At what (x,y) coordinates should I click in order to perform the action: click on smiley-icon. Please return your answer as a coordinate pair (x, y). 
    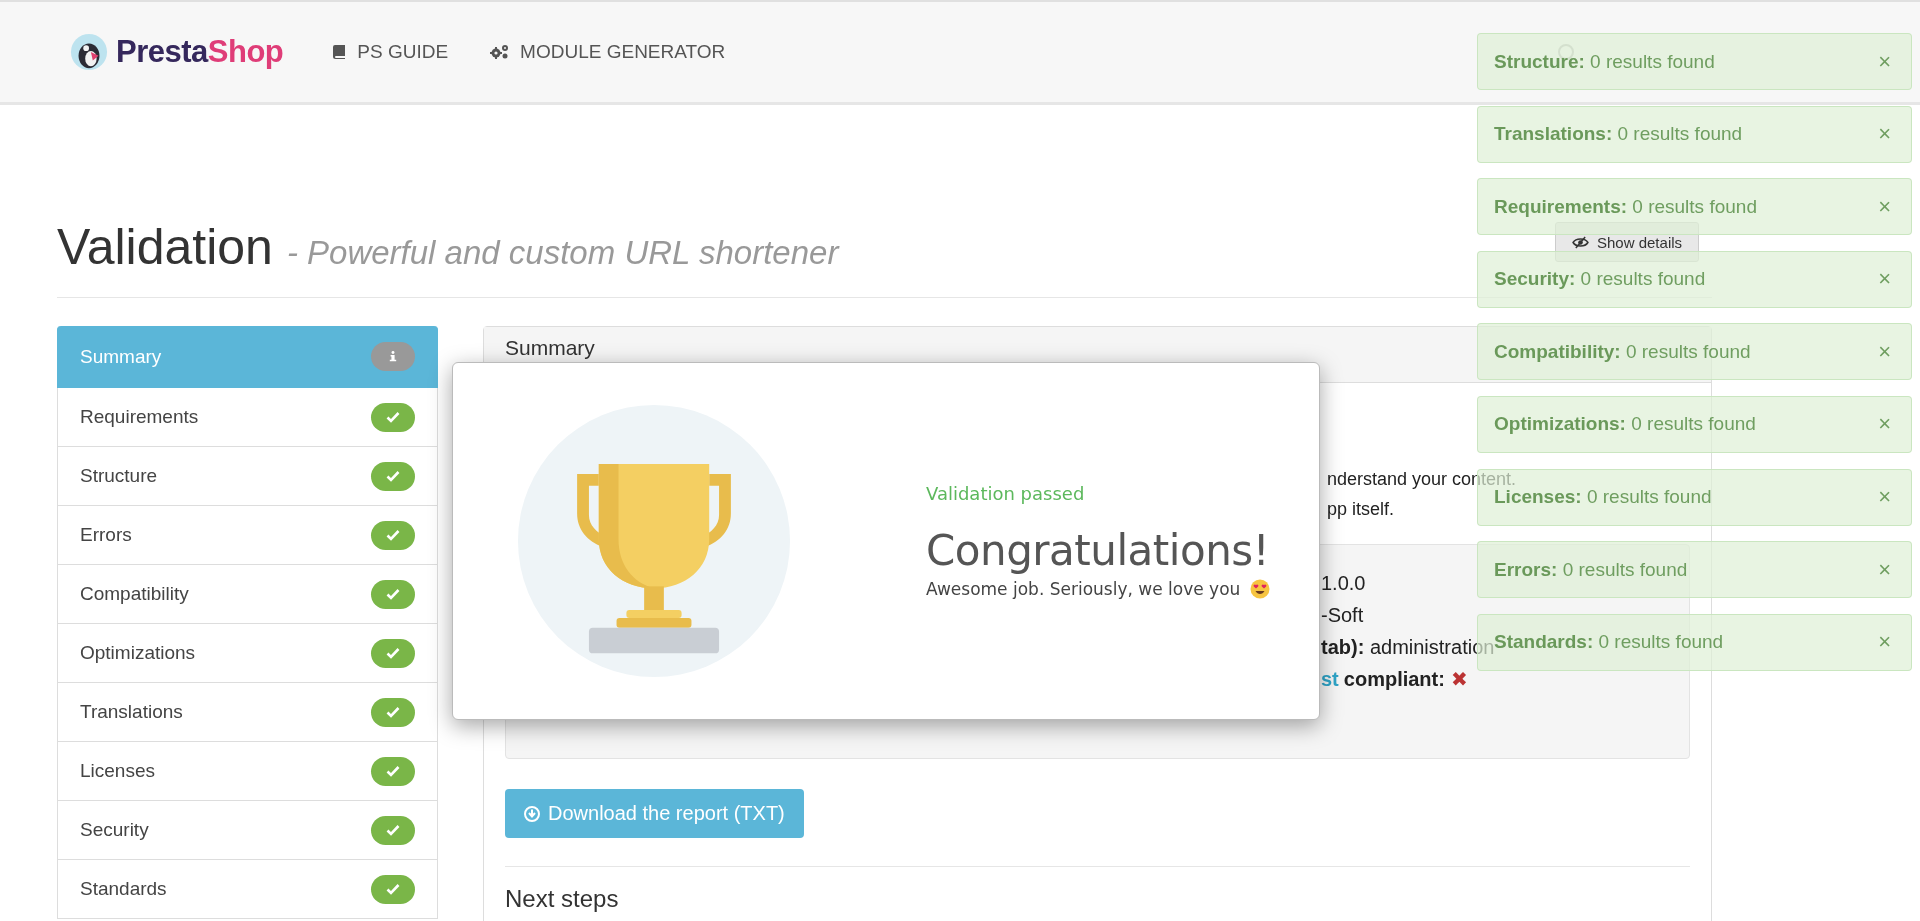
    Looking at the image, I should click on (1260, 589).